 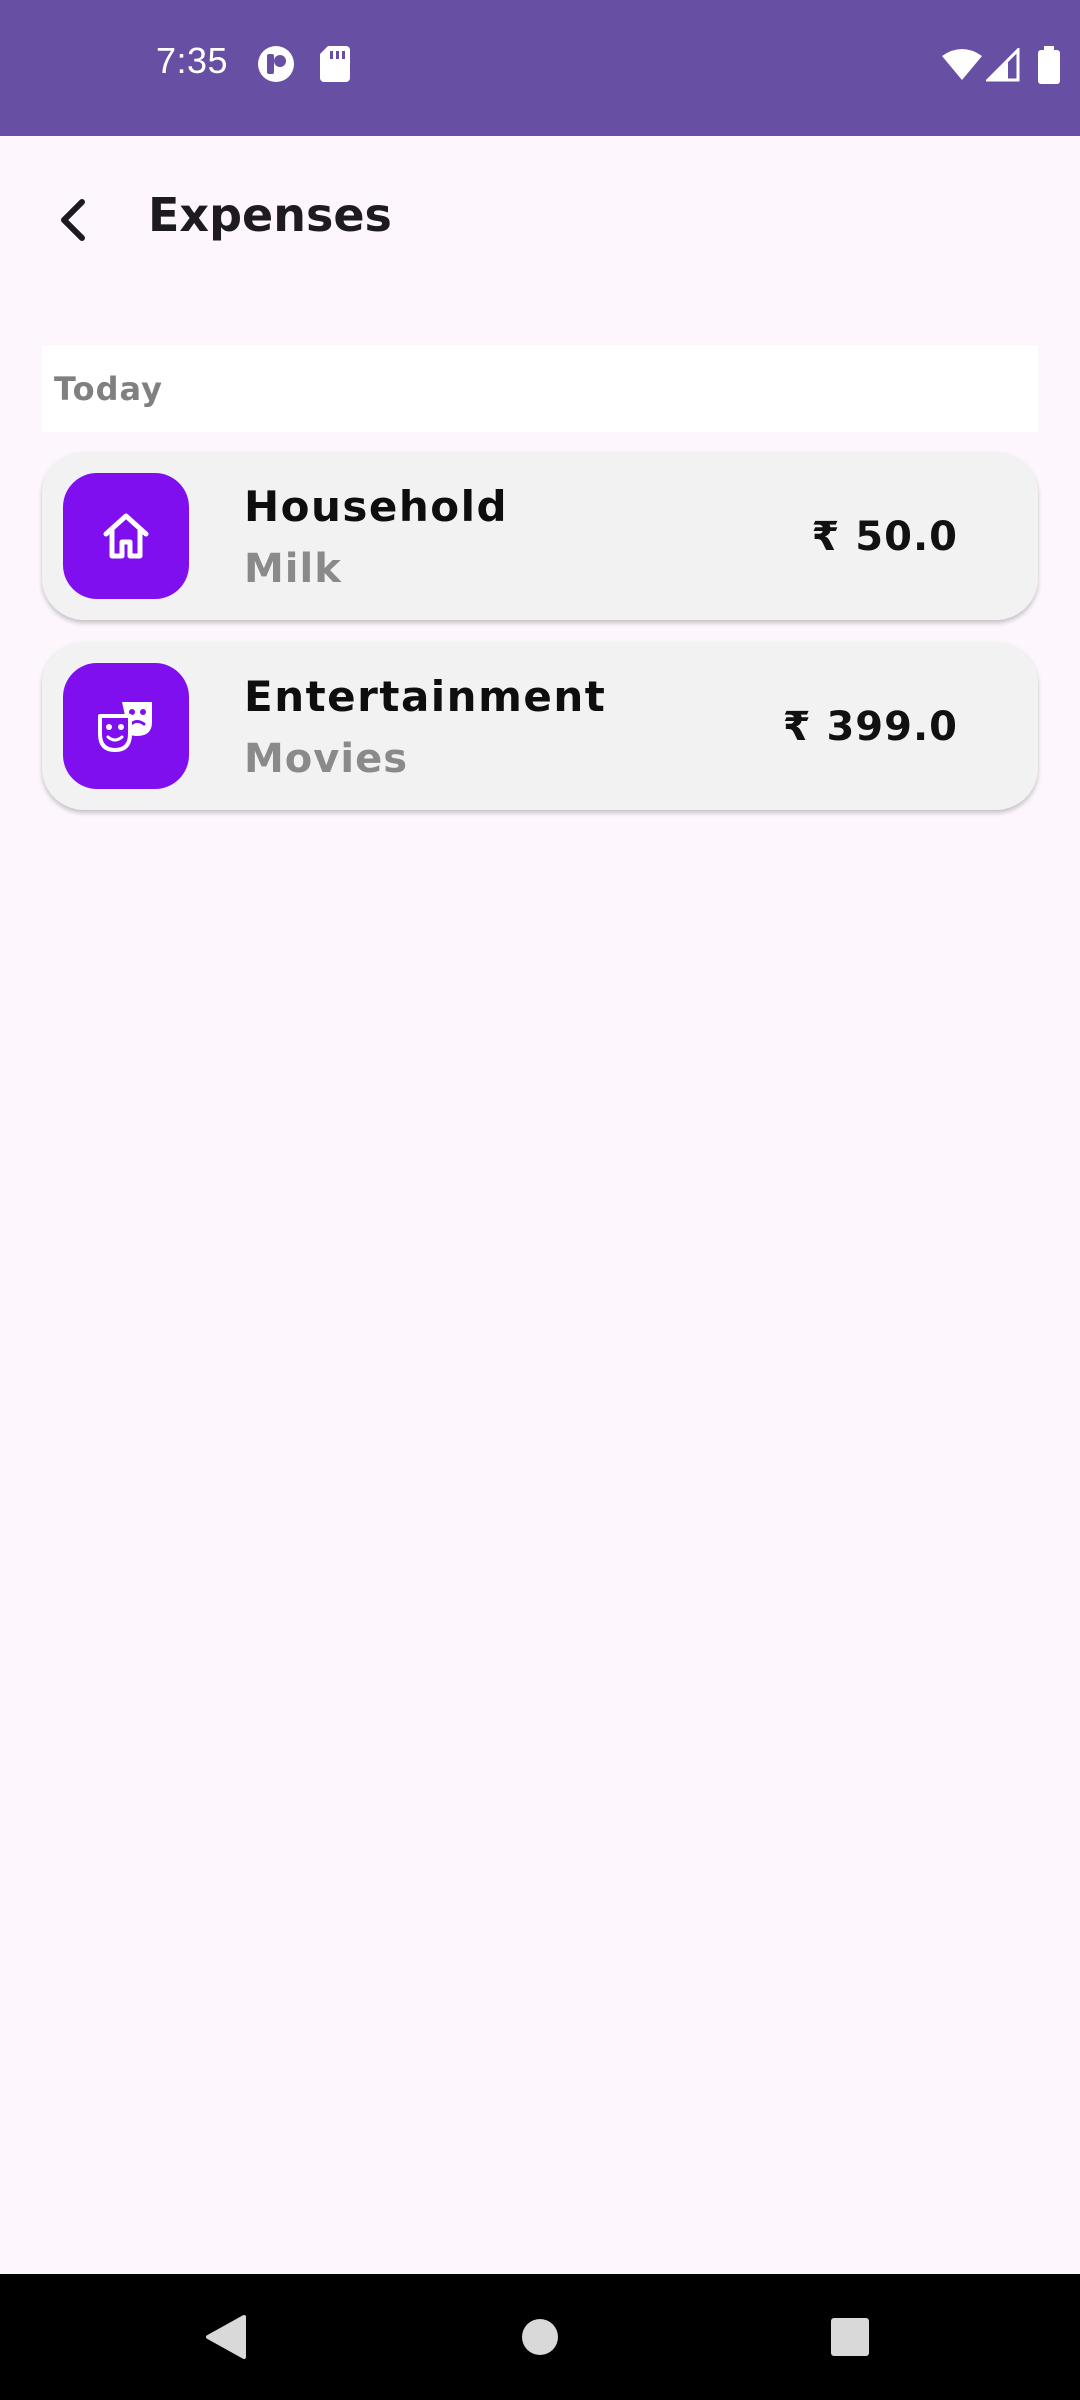 I want to click on expense-amount: ₹ 50.0, so click(x=884, y=537).